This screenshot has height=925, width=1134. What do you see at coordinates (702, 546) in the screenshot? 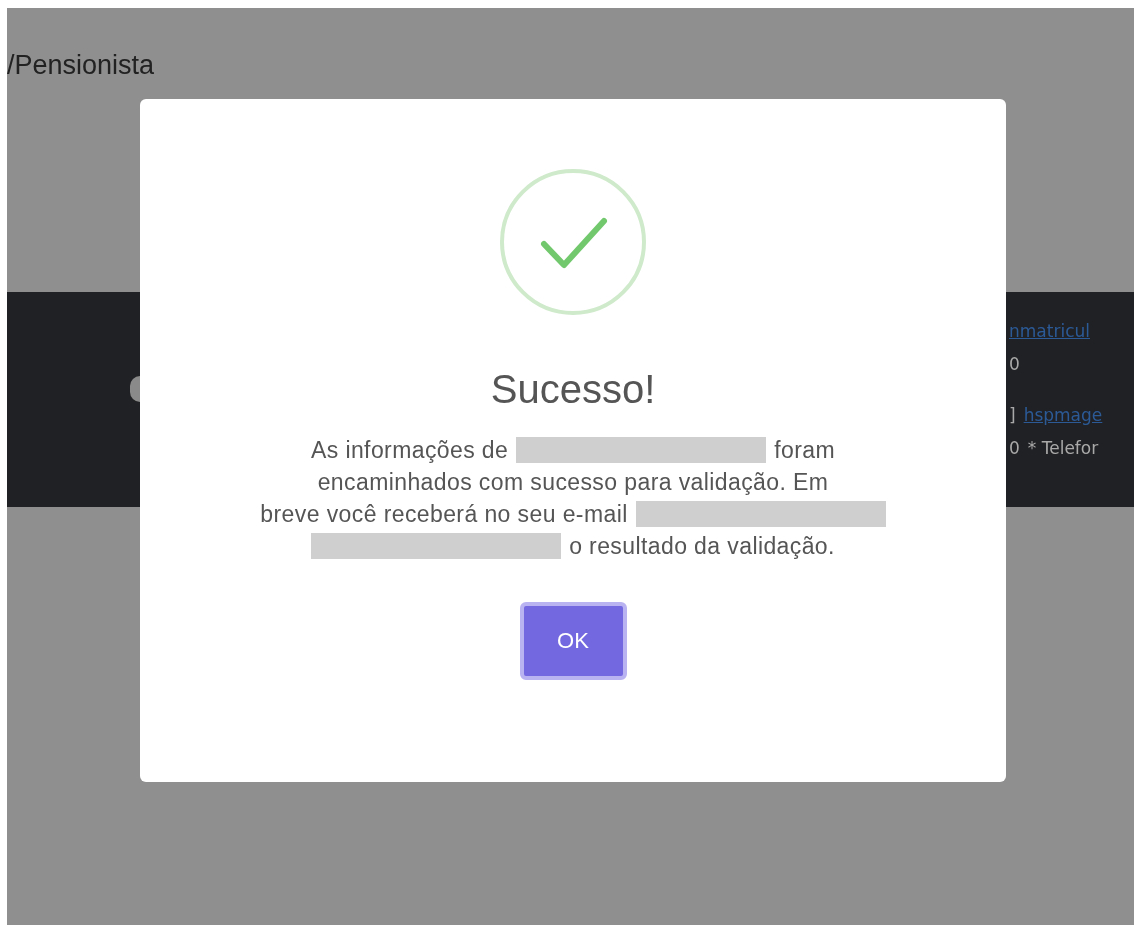
I see `message-text: o resultado da validação.` at bounding box center [702, 546].